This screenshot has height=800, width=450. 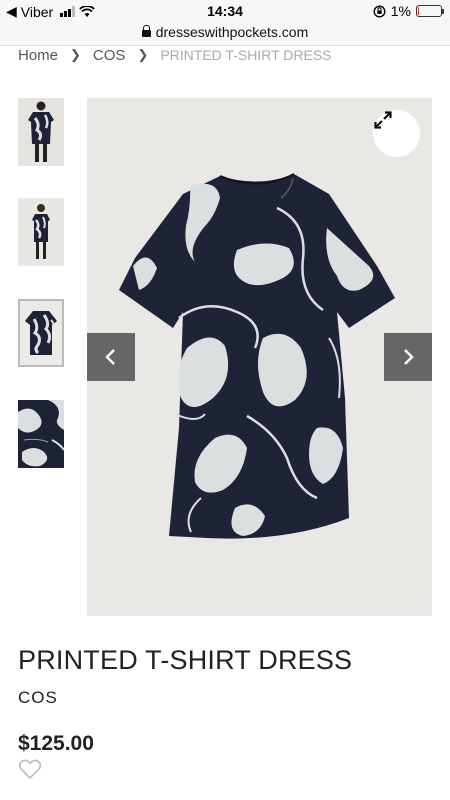 I want to click on next-image-button, so click(x=408, y=357).